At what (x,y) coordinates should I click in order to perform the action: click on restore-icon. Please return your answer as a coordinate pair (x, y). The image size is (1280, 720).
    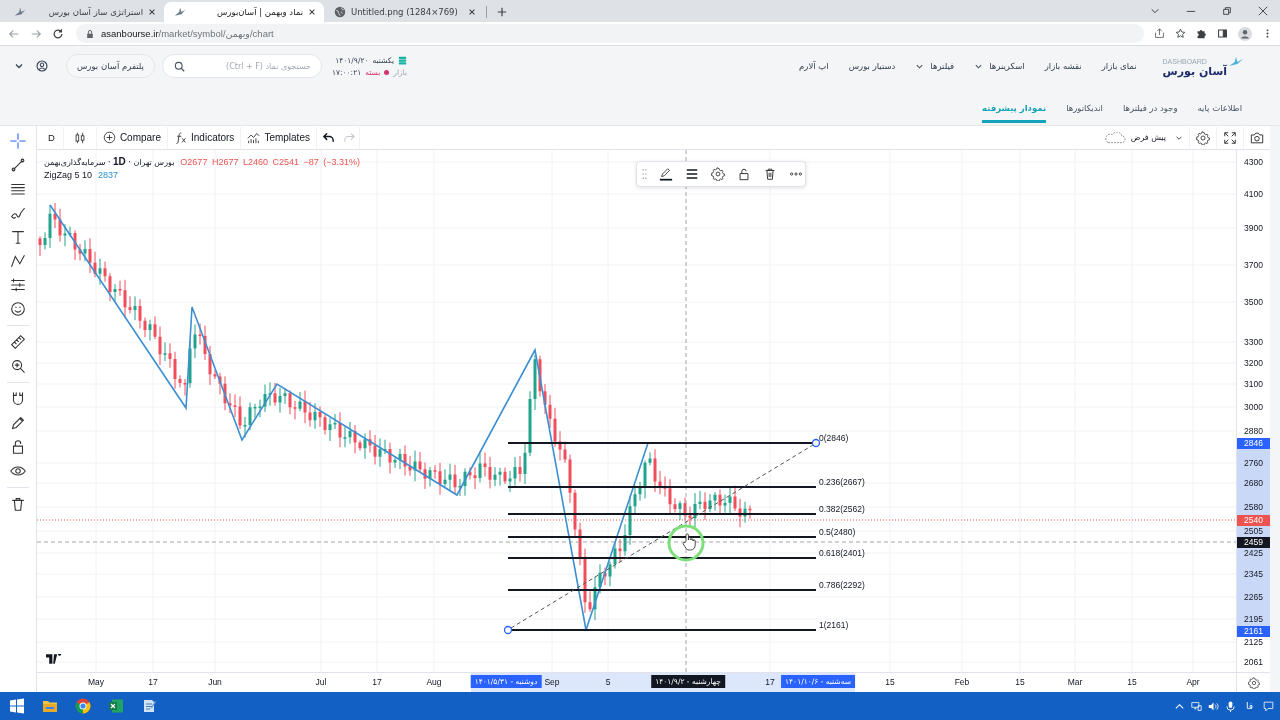
    Looking at the image, I should click on (1227, 11).